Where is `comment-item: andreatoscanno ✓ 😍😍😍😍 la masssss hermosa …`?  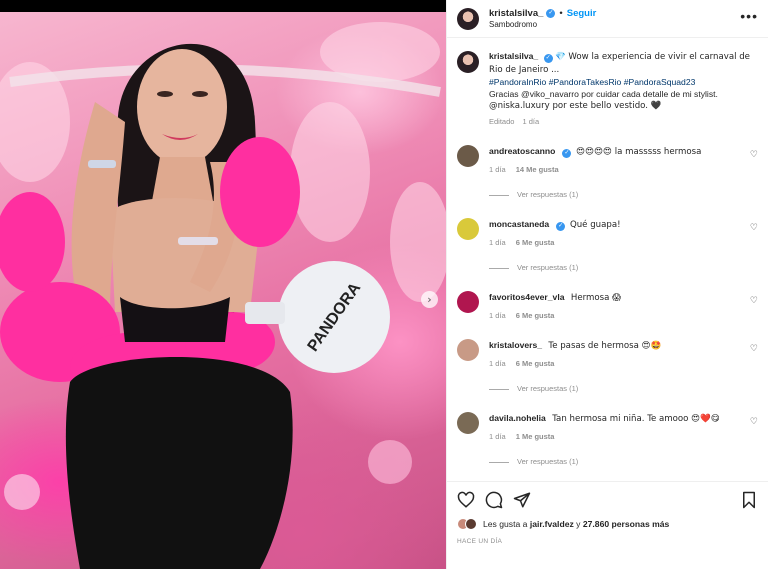
comment-item: andreatoscanno ✓ 😍😍😍😍 la masssss hermosa … is located at coordinates (607, 173).